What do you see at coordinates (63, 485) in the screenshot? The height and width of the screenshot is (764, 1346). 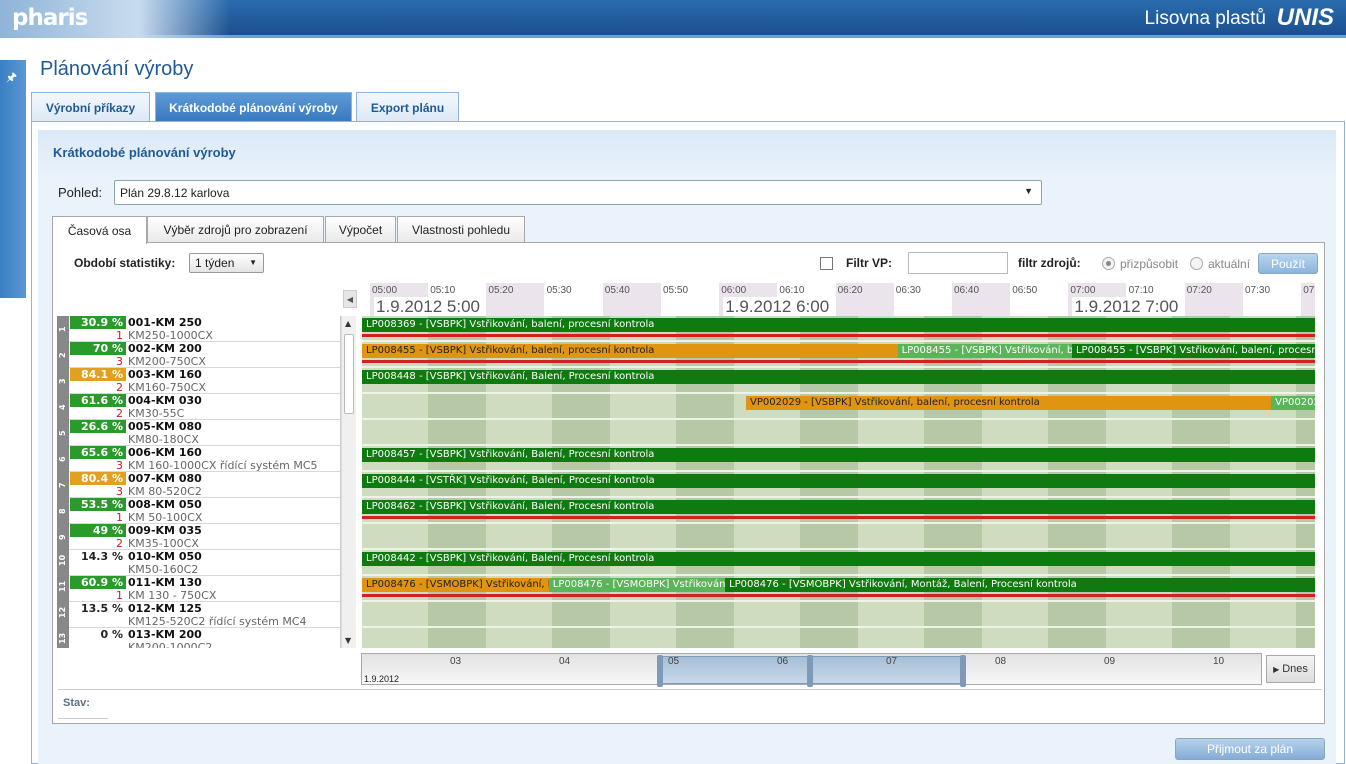 I see `resource-index: 7` at bounding box center [63, 485].